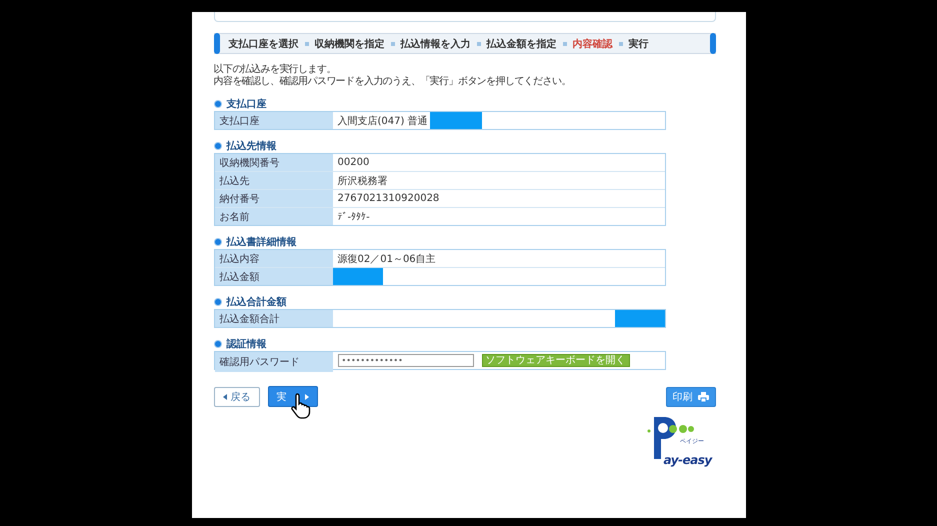 The width and height of the screenshot is (937, 526). Describe the element at coordinates (688, 460) in the screenshot. I see `logo-text: ay-easy` at that location.